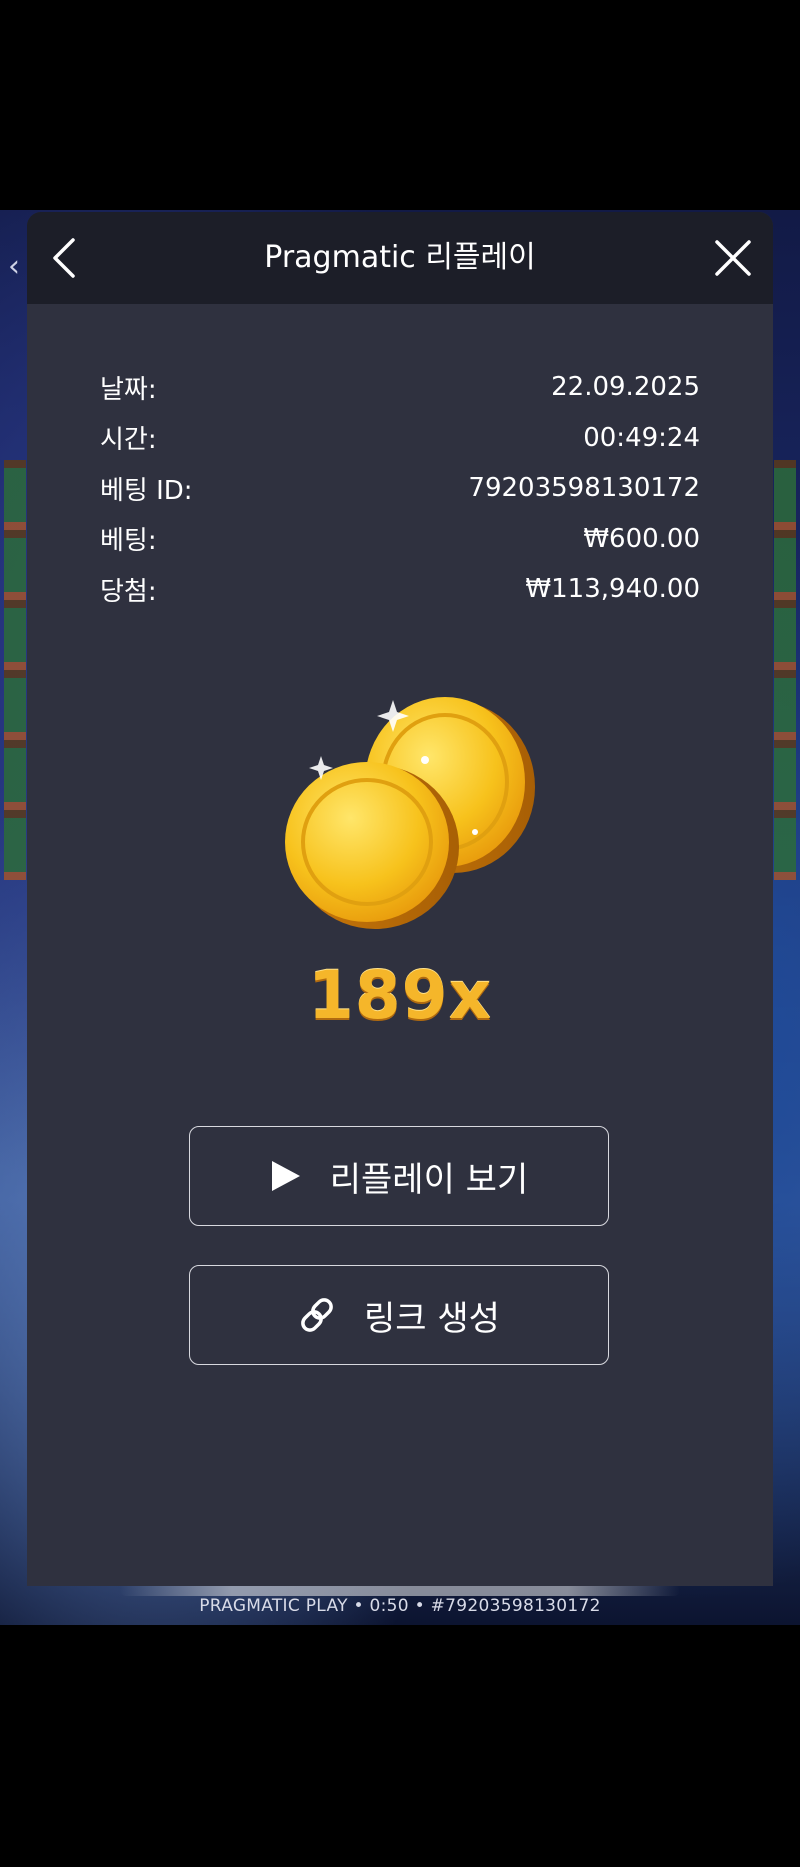 The width and height of the screenshot is (800, 1867). Describe the element at coordinates (317, 1315) in the screenshot. I see `link-icon` at that location.